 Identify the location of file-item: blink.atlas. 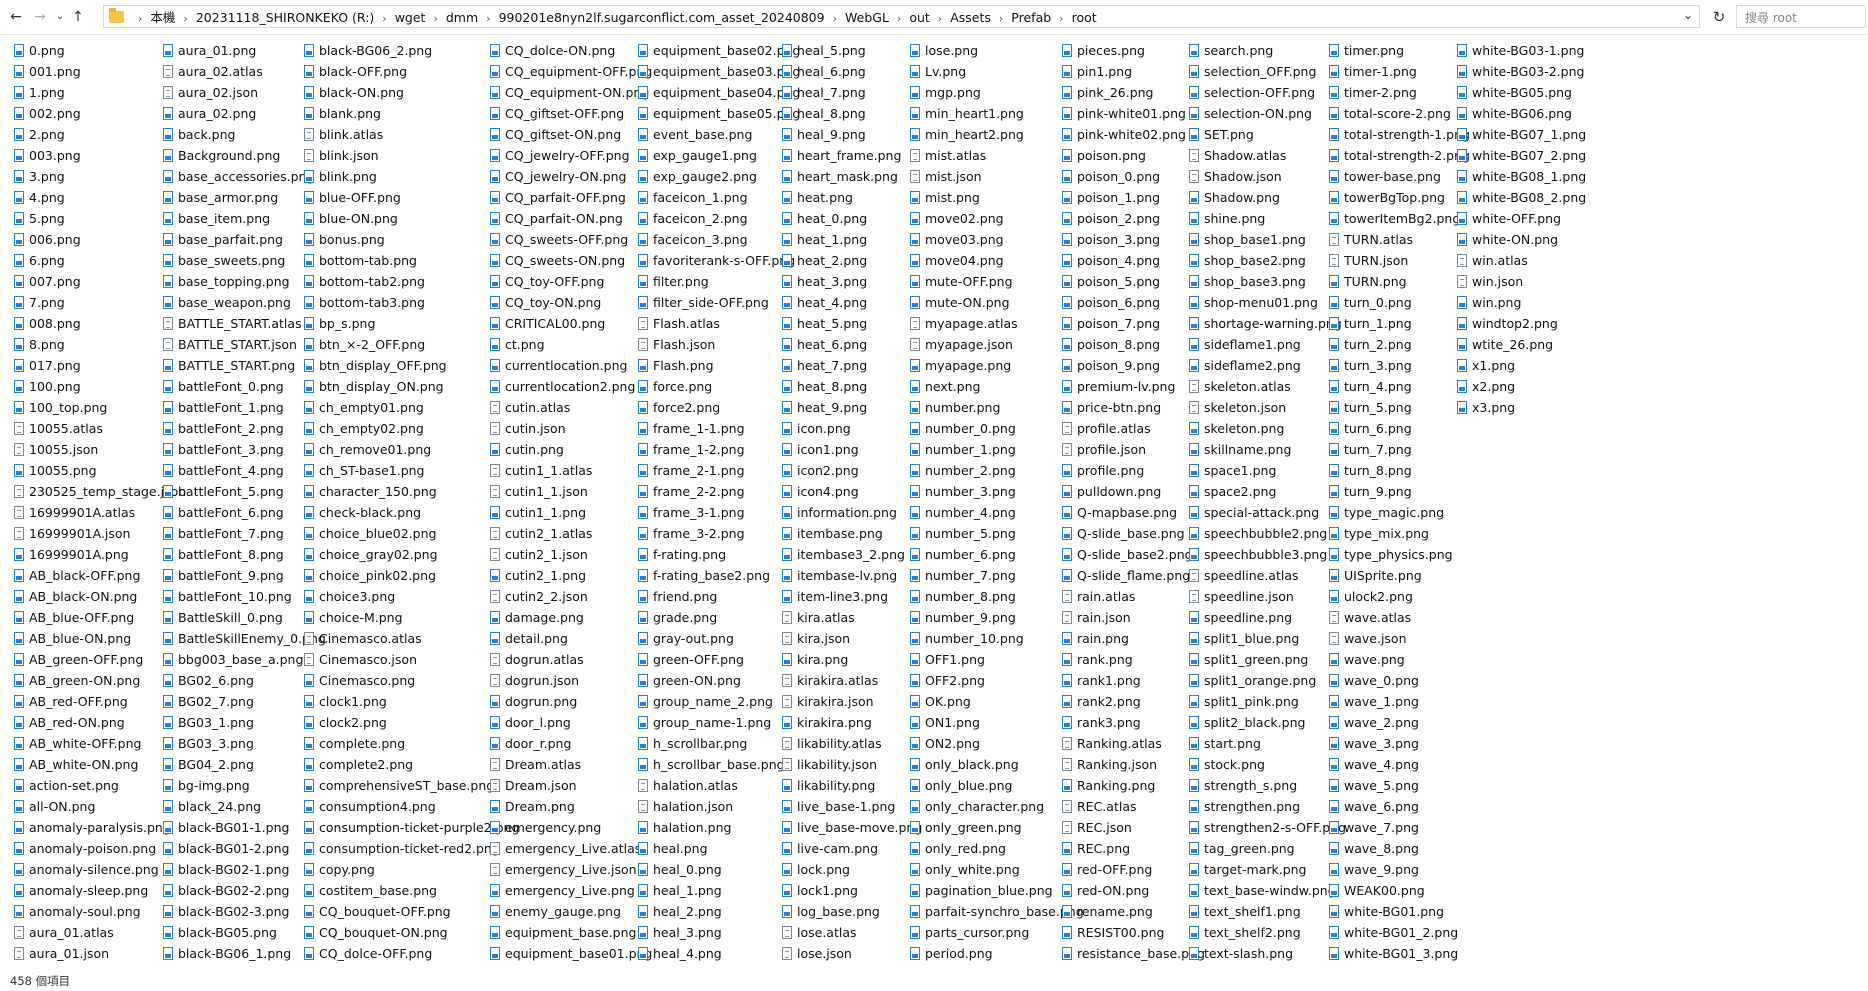
(411, 134).